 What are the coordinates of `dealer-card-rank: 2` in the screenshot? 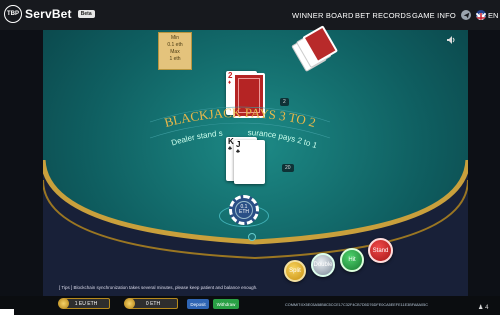 It's located at (230, 75).